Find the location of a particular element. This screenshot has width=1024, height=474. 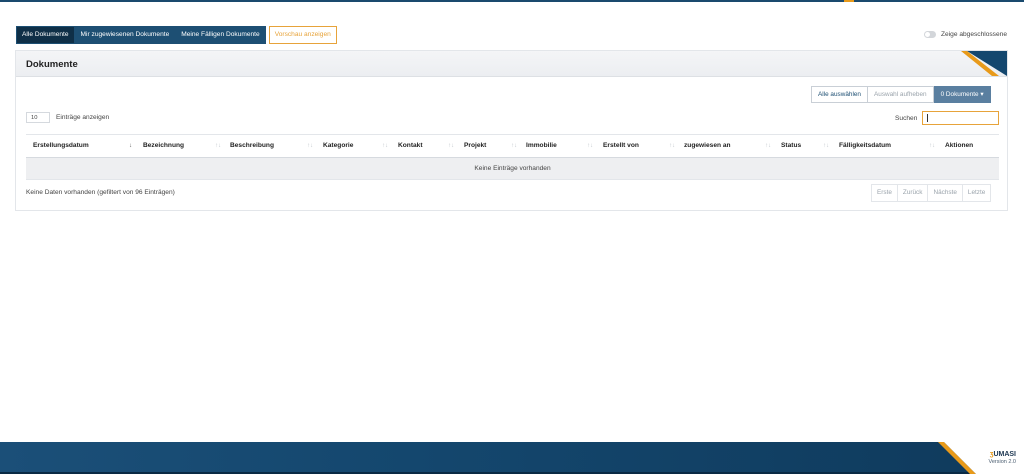

tab-all-documents: Alle Dokumente is located at coordinates (45, 35).